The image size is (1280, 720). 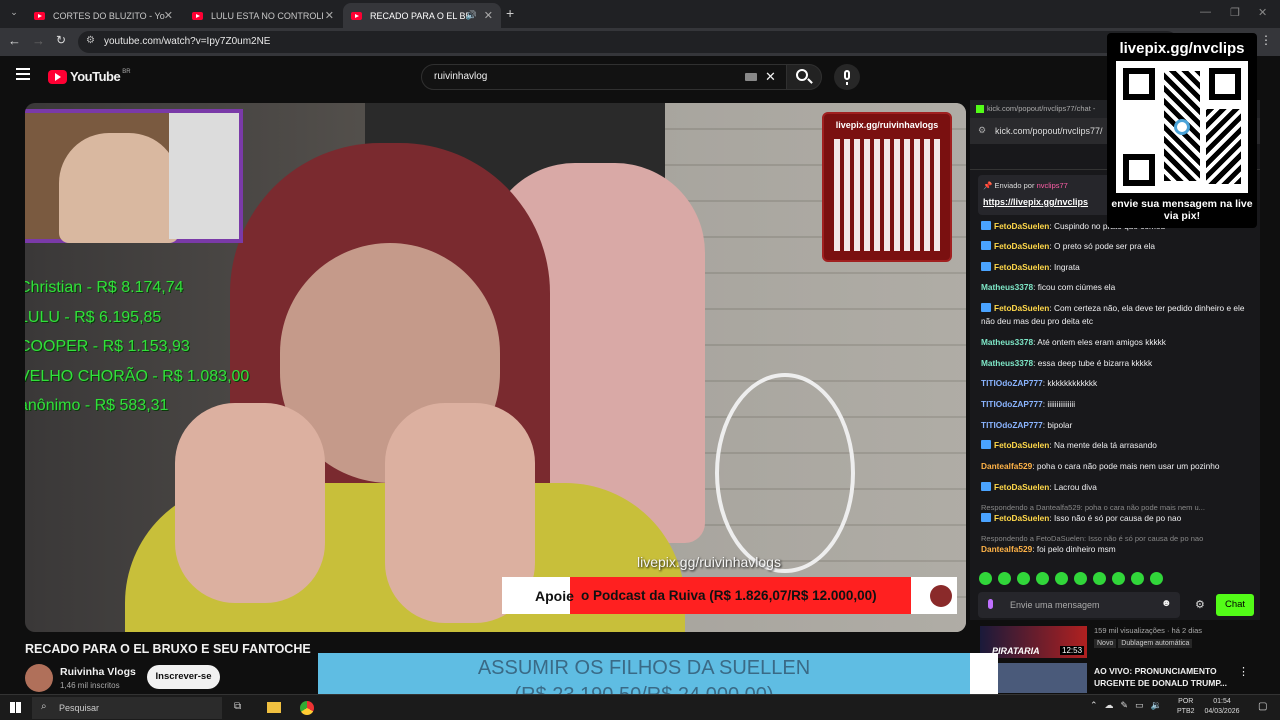 What do you see at coordinates (127, 708) in the screenshot?
I see `taskbar-search: ⌕ Pesquisar` at bounding box center [127, 708].